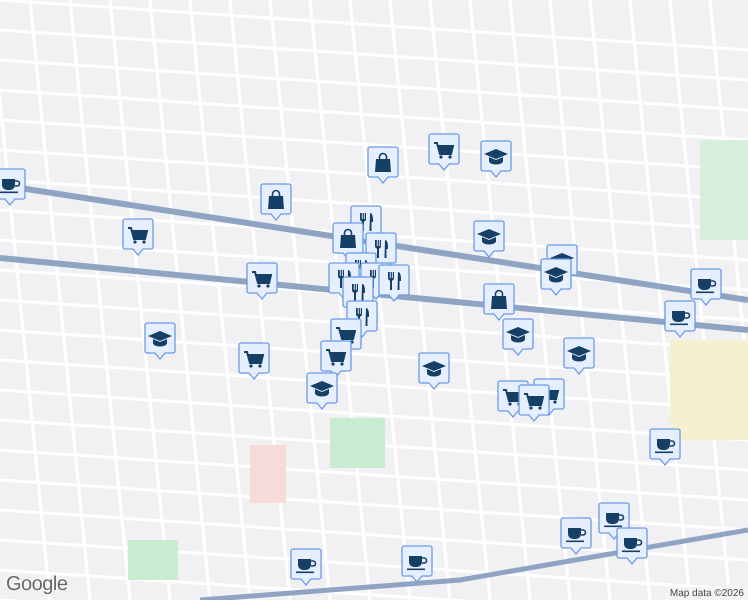 The width and height of the screenshot is (748, 600). I want to click on fork-knife-marker, so click(394, 283).